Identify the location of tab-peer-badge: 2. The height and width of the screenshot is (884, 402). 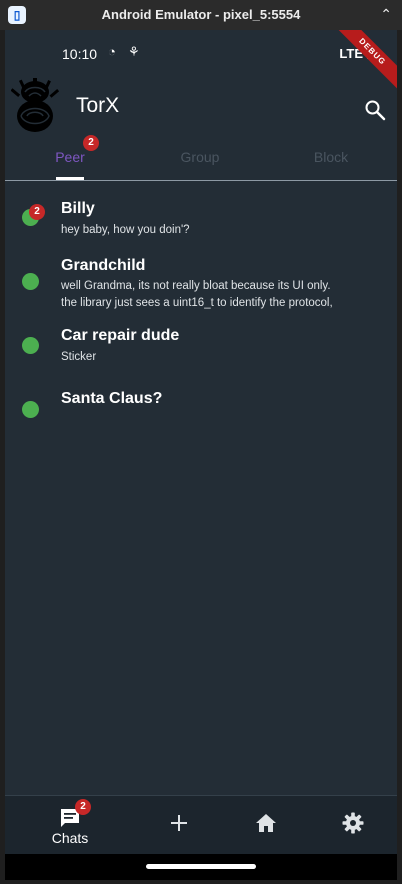
(91, 143).